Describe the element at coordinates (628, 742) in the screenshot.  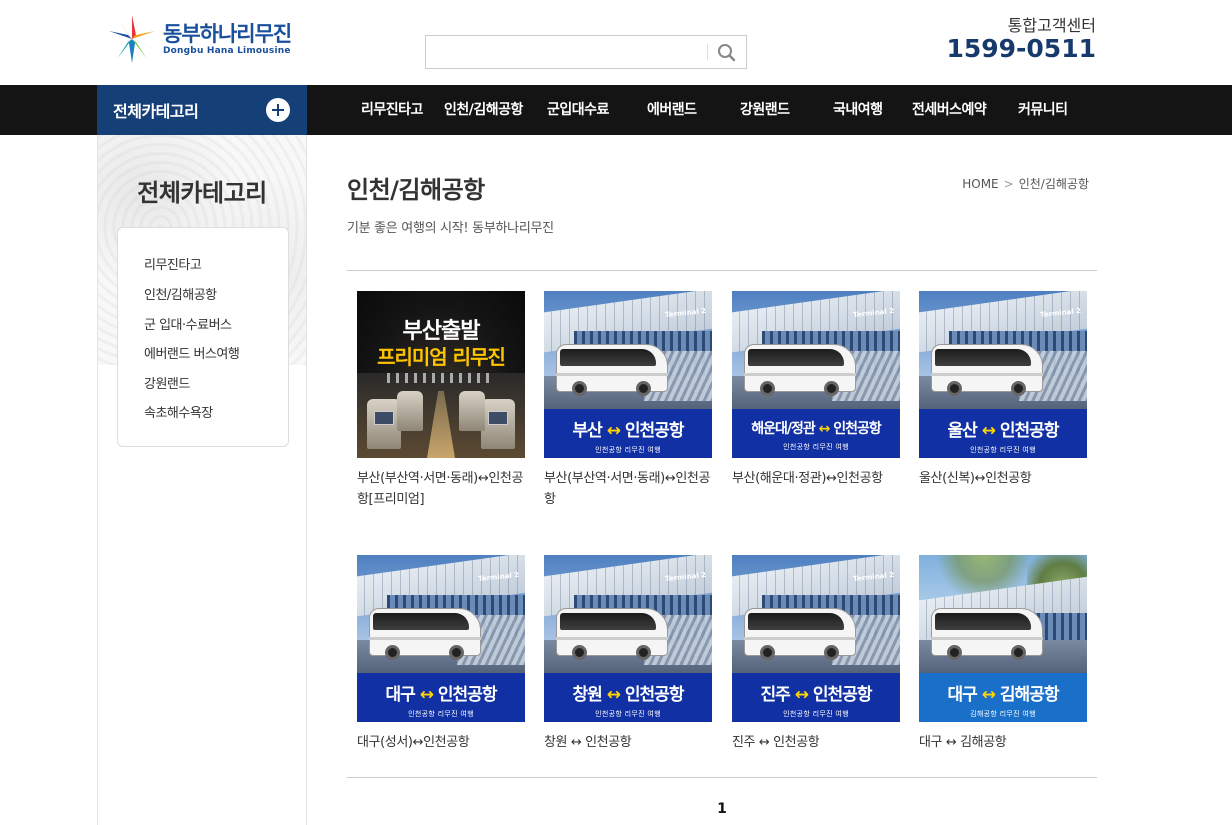
I see `product-title: 창원 ↔ 인천공항` at that location.